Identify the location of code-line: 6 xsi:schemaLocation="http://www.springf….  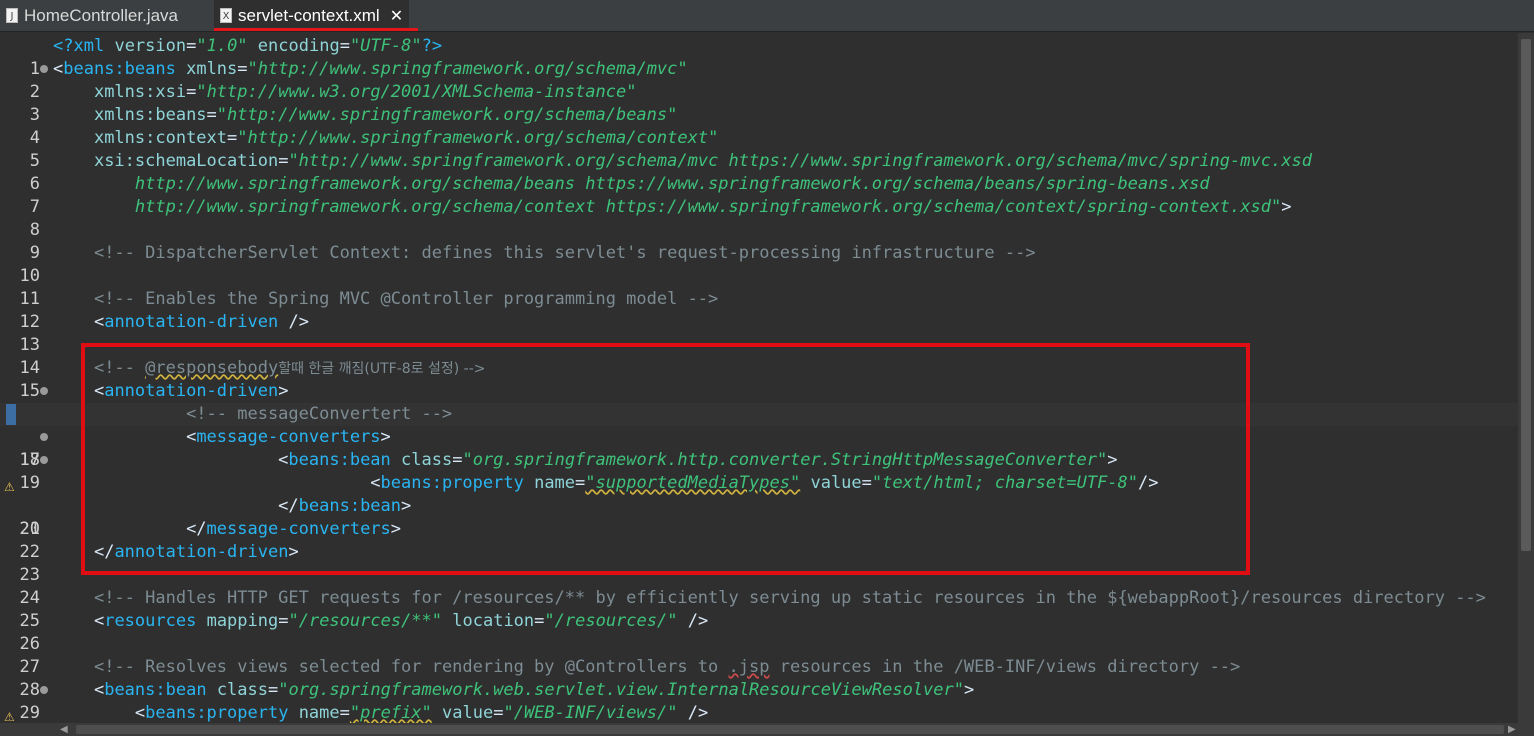
(759, 172).